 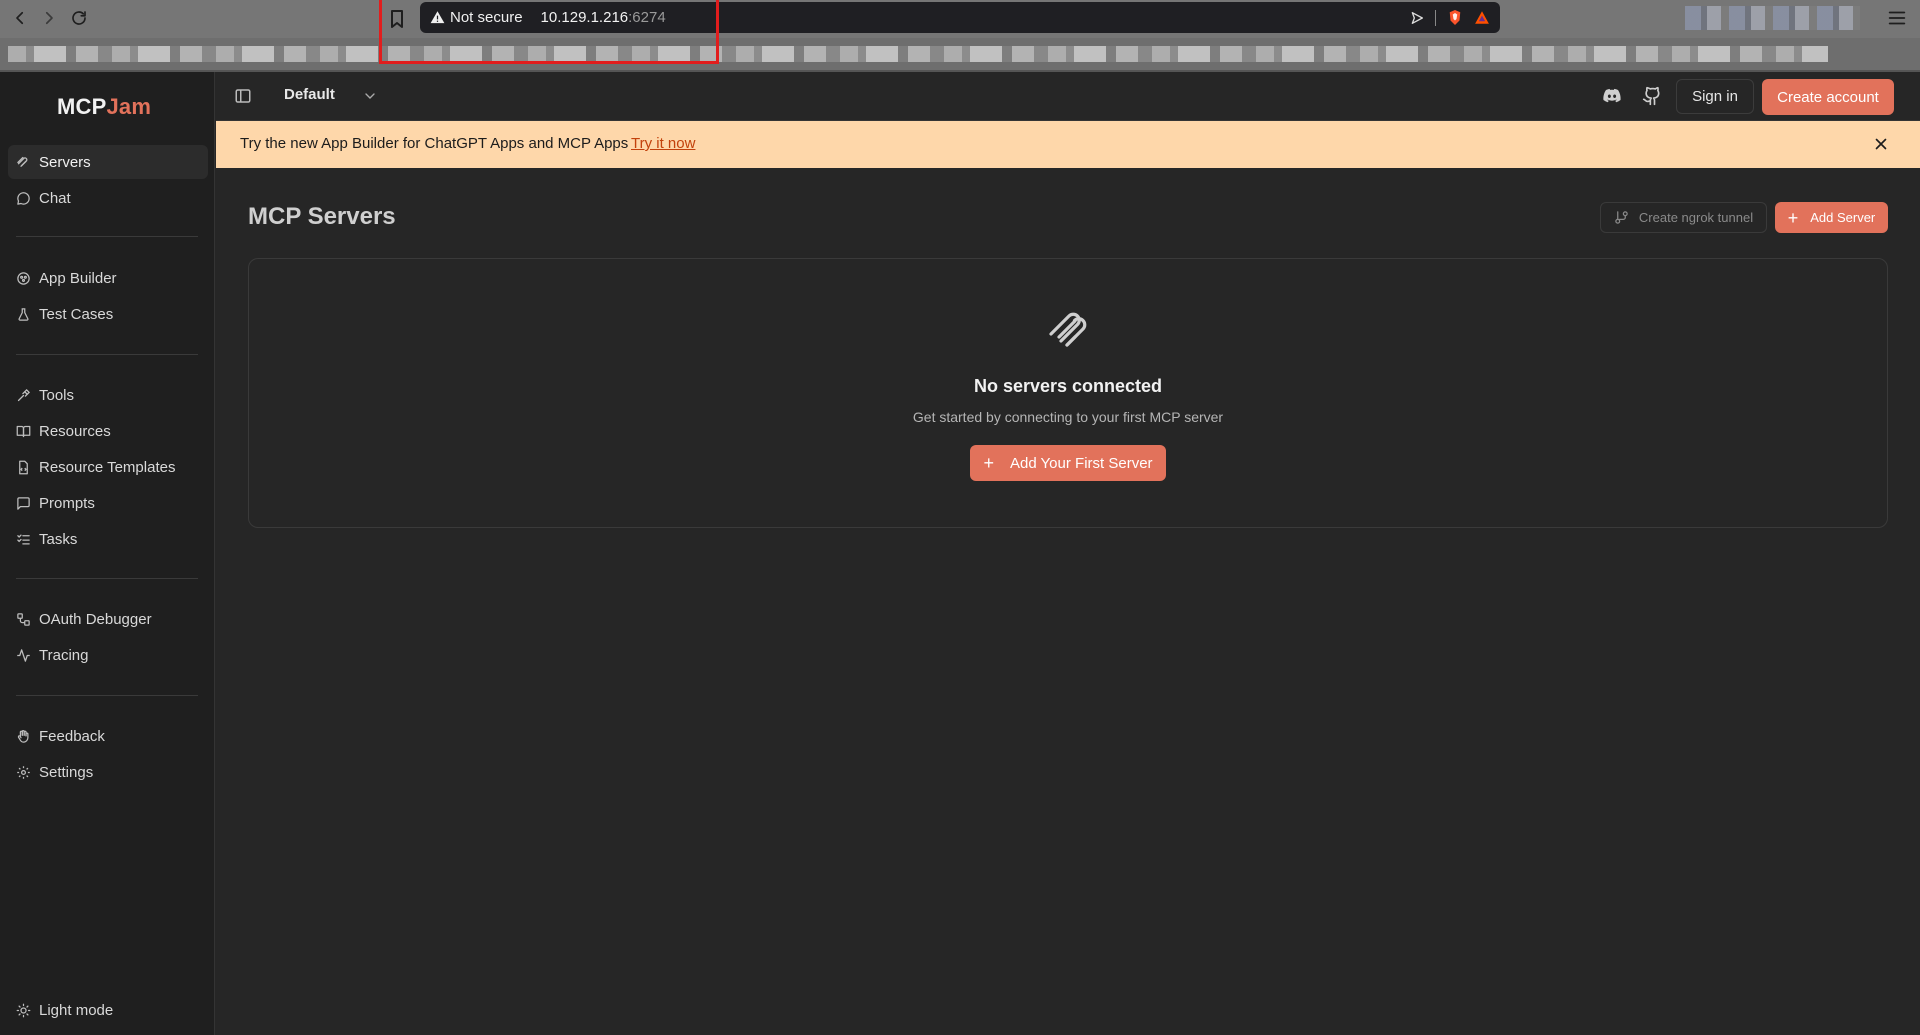 What do you see at coordinates (78, 278) in the screenshot?
I see `sidebar-item-label: App Builder` at bounding box center [78, 278].